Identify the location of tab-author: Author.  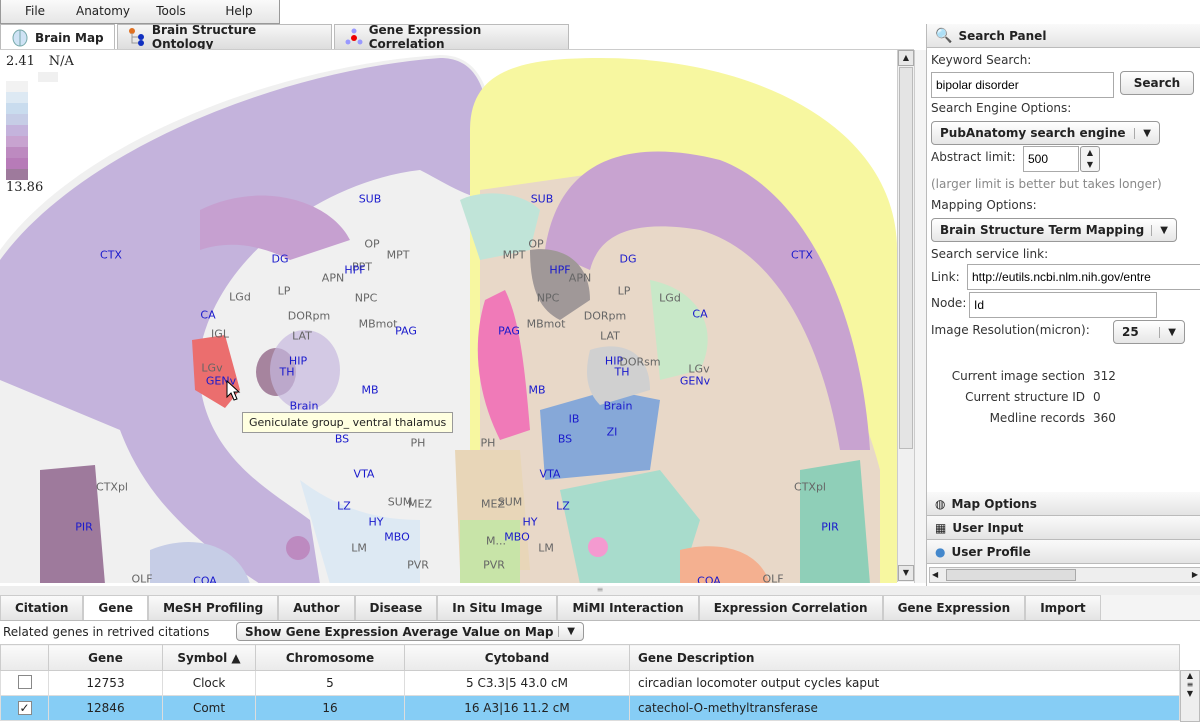
(316, 607).